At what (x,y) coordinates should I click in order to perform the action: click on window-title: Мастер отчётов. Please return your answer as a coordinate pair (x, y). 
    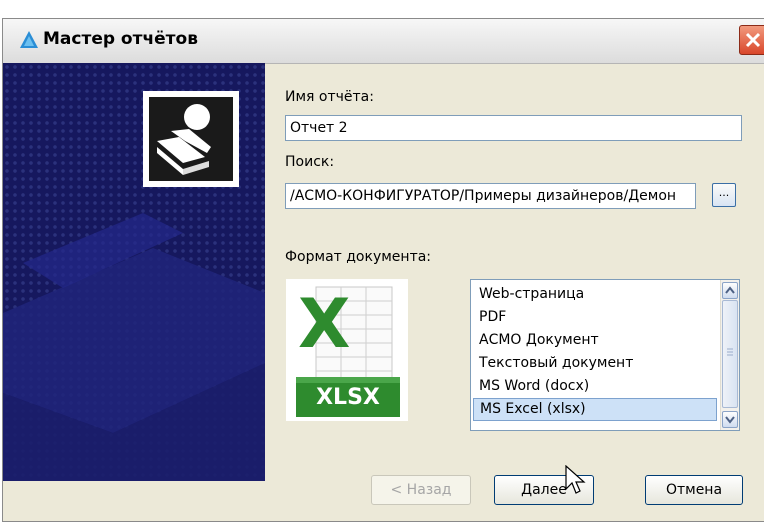
    Looking at the image, I should click on (120, 39).